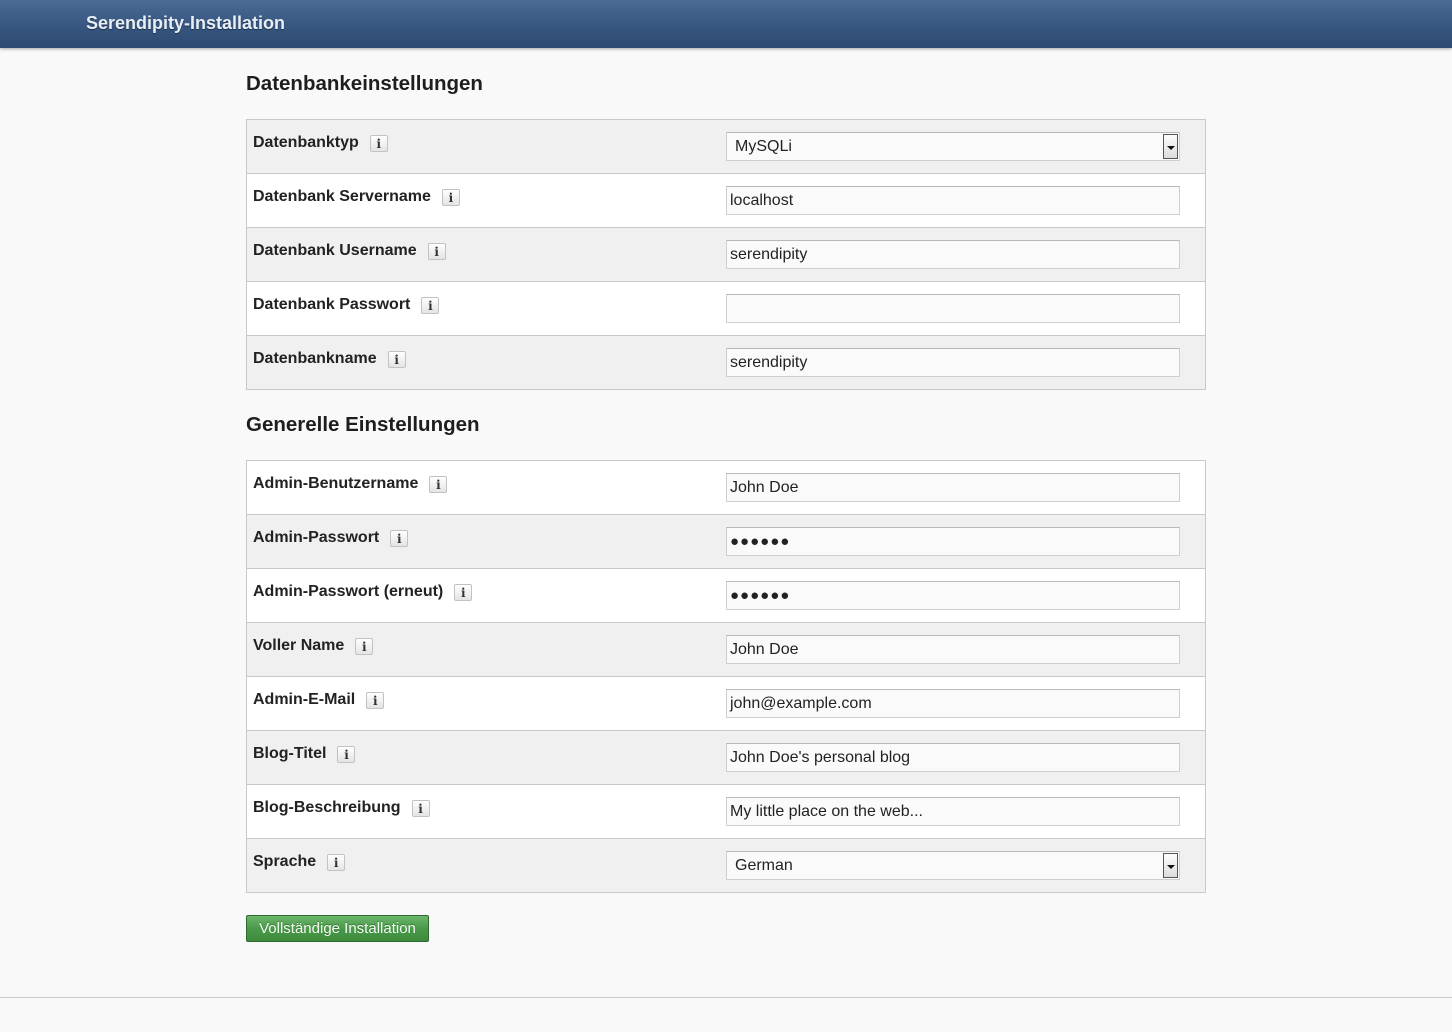 The image size is (1452, 1032). I want to click on form-row-admin-username: Admin-Benutzername i John Doe, so click(726, 487).